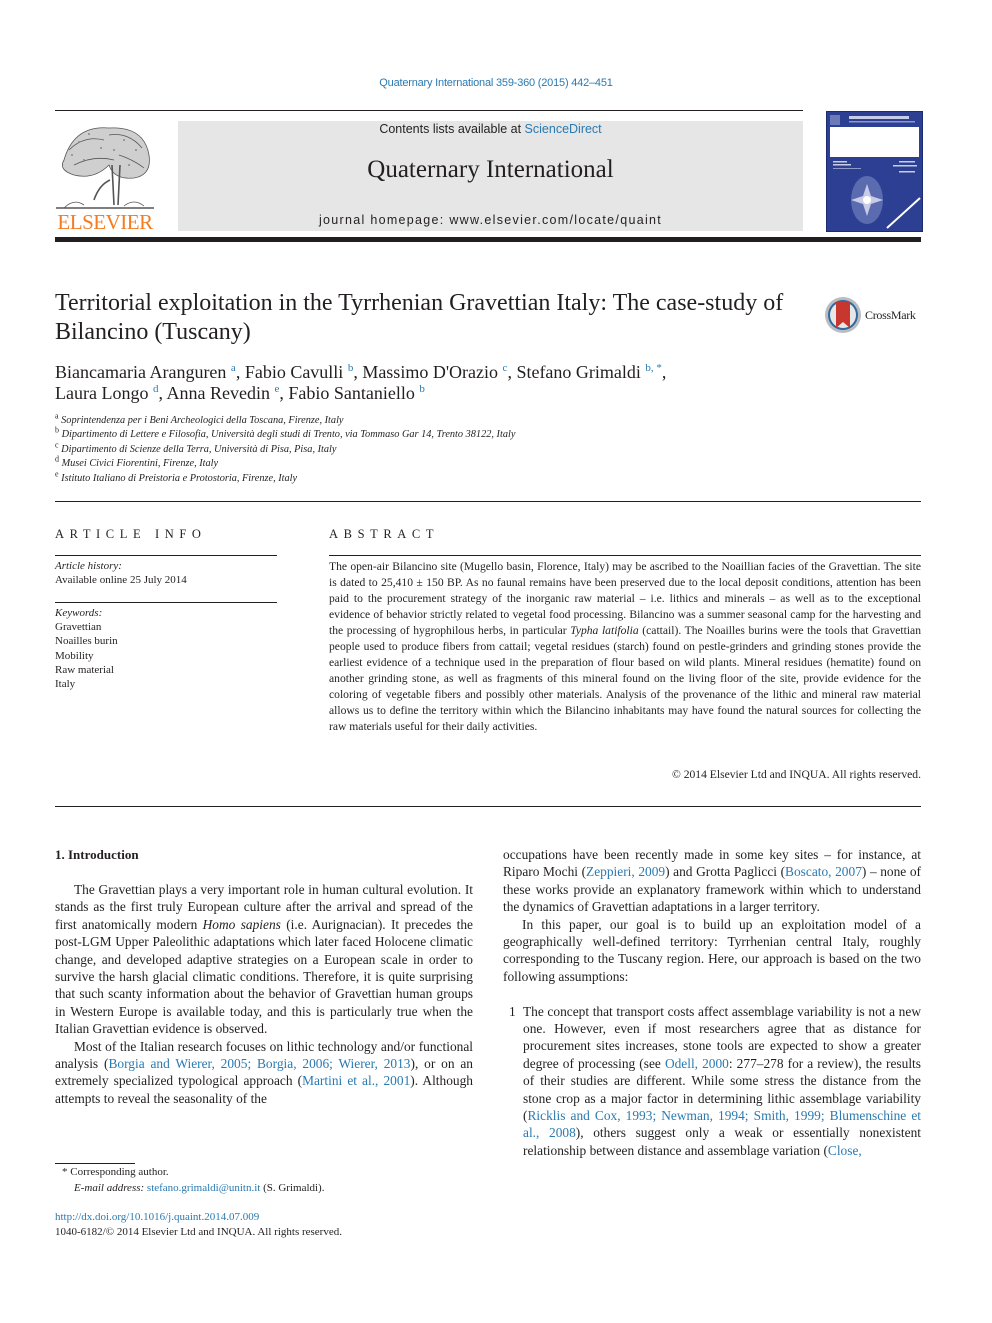 The width and height of the screenshot is (992, 1323). I want to click on keyword: Noailles burin, so click(86, 641).